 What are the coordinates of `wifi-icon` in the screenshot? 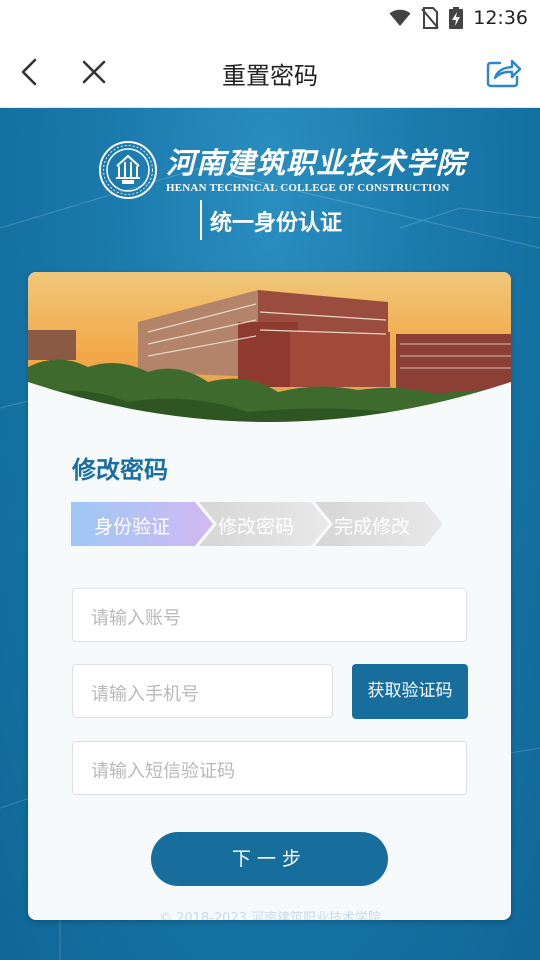 It's located at (400, 17).